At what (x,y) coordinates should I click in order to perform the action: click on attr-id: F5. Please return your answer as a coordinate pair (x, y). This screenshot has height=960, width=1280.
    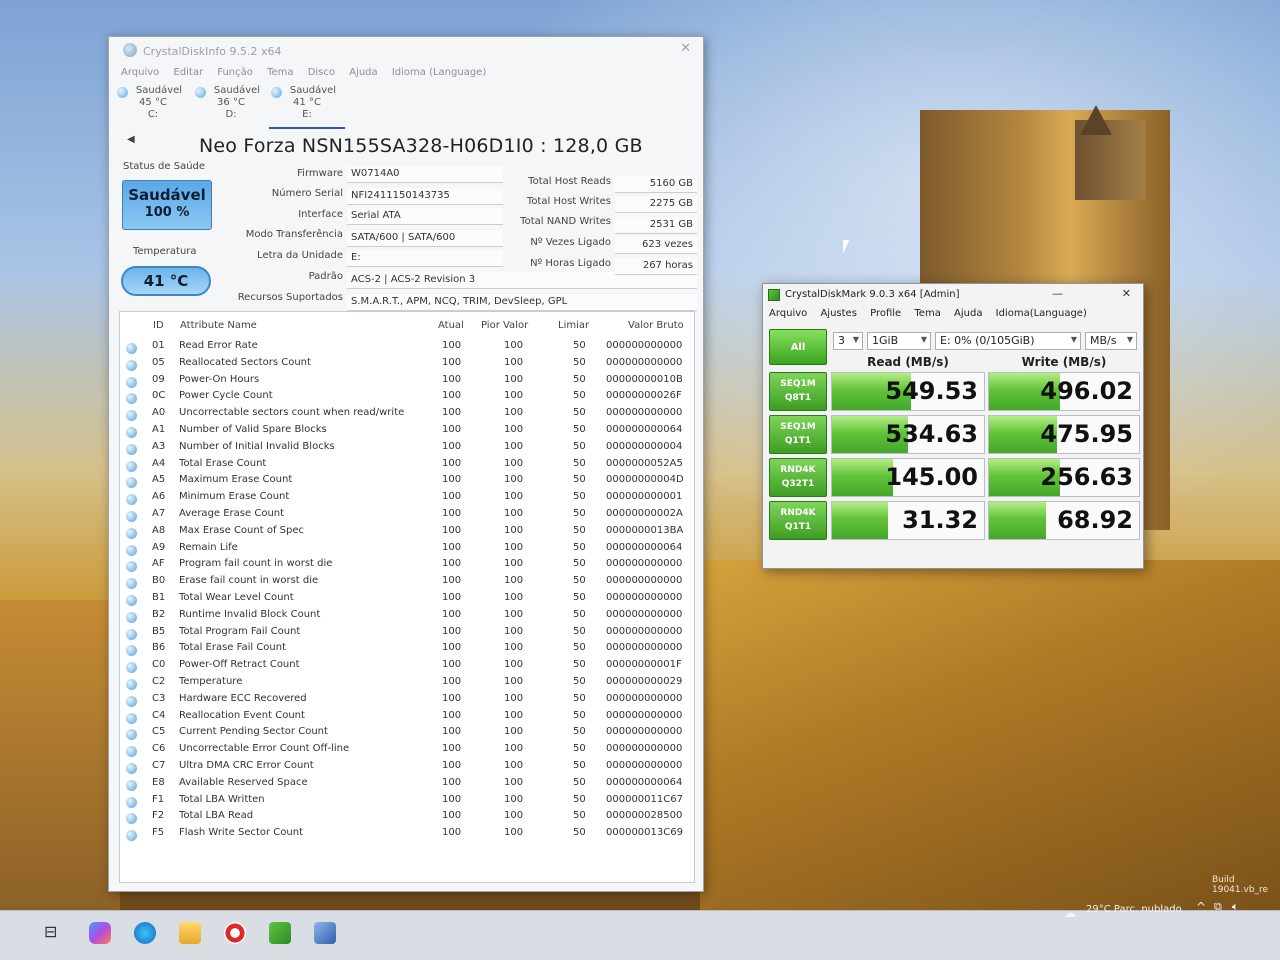
    Looking at the image, I should click on (158, 833).